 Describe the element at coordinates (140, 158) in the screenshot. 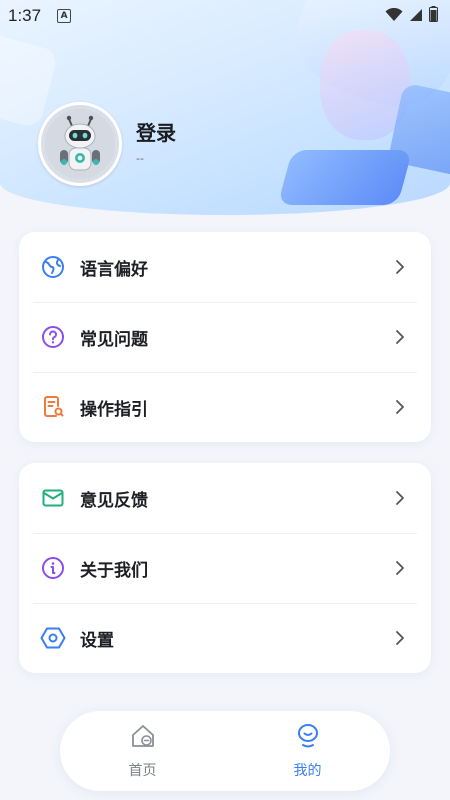

I see `profile-subtitle: --` at that location.